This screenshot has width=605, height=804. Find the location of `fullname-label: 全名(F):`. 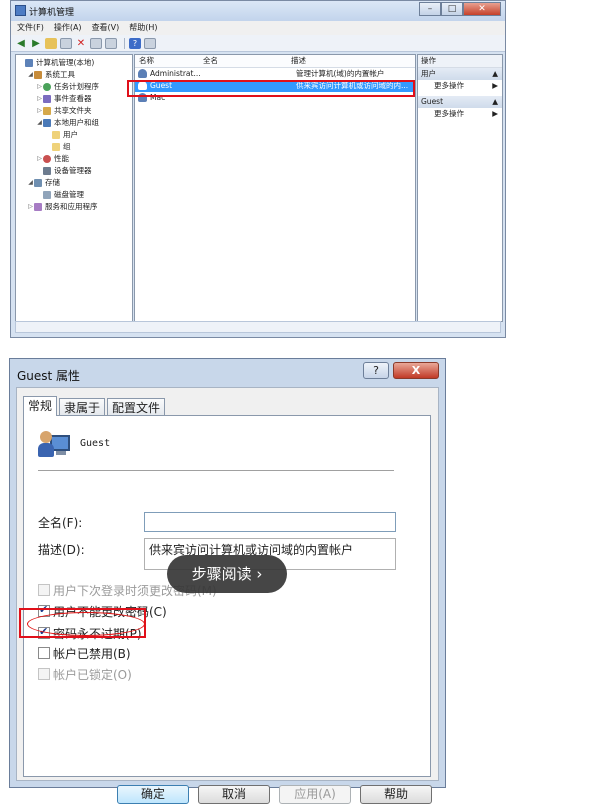

fullname-label: 全名(F): is located at coordinates (60, 523).